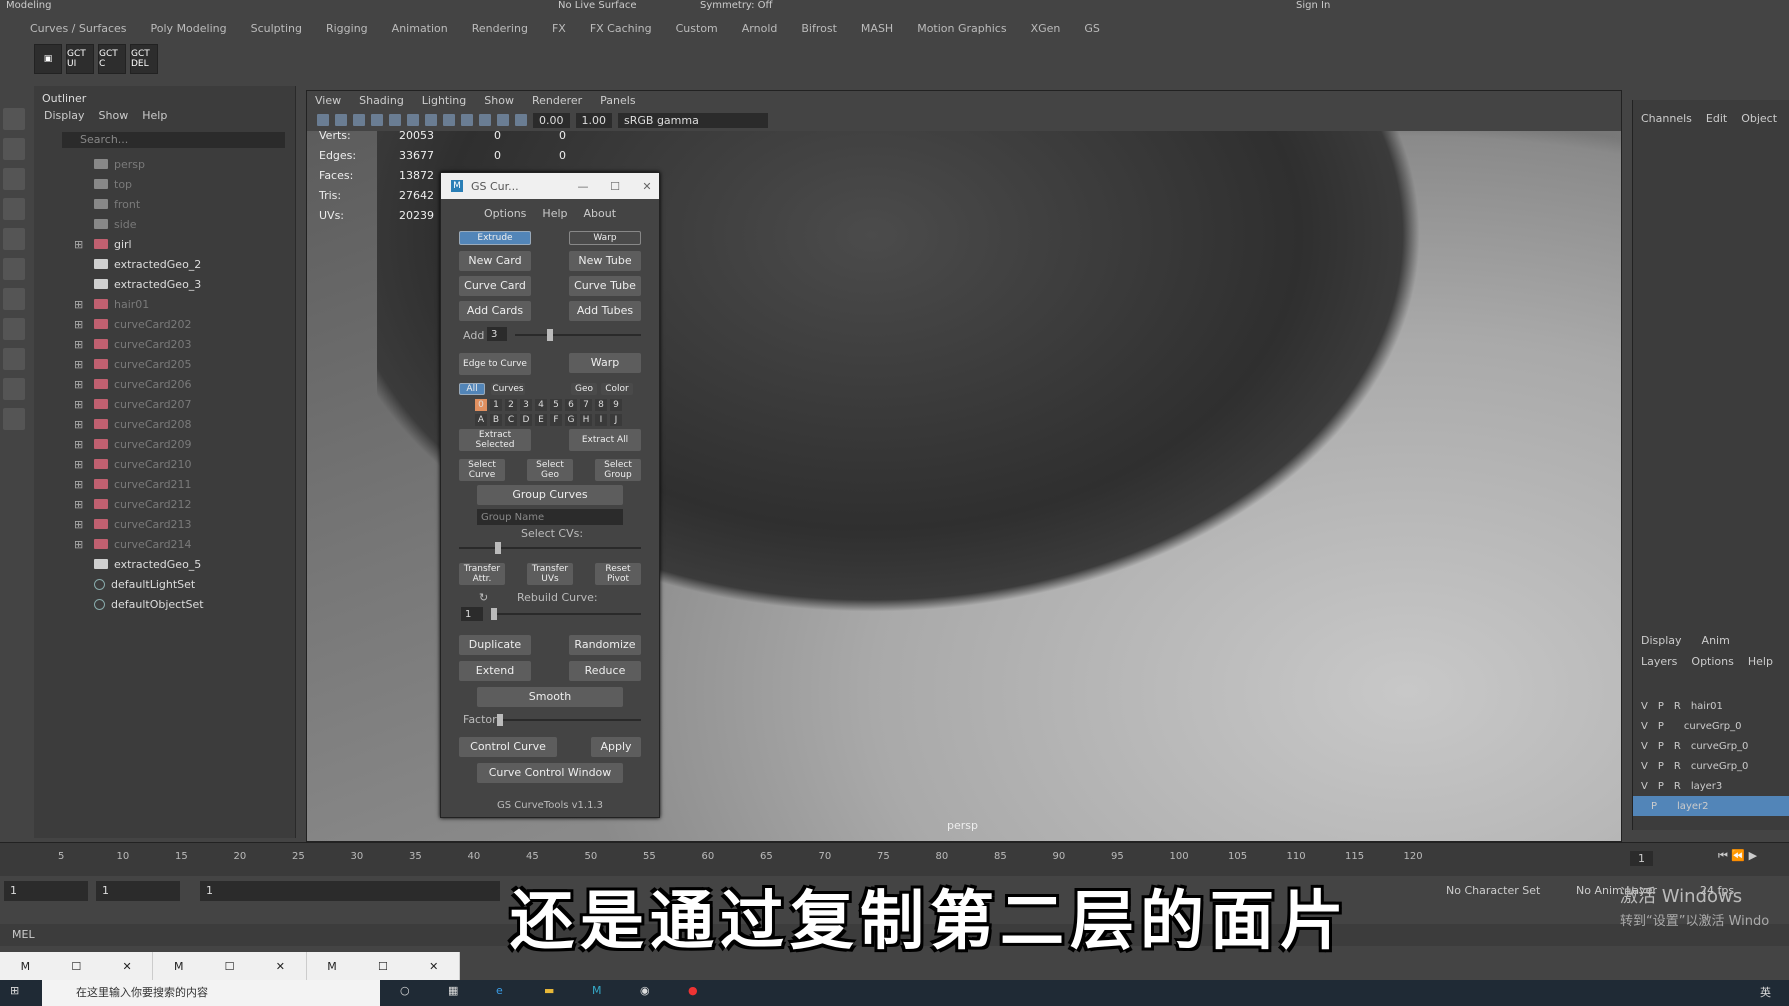  Describe the element at coordinates (14, 209) in the screenshot. I see `move-tool-icon` at that location.